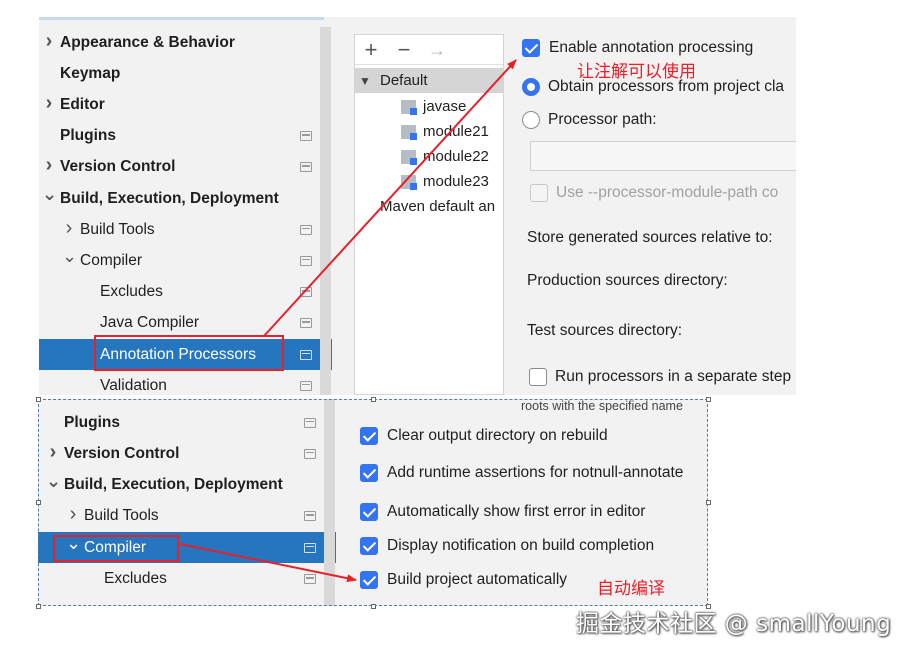 Image resolution: width=920 pixels, height=654 pixels. I want to click on sidebar-item: › Appearance & Behavior, so click(185, 42).